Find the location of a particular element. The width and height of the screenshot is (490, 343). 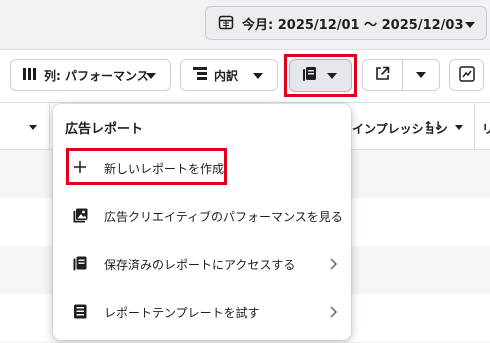

menu-item-label: 広告クリエイティブのパフォーマンスを見る is located at coordinates (223, 217).